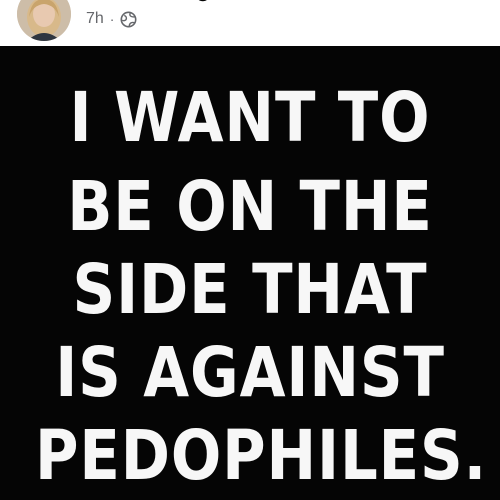  I want to click on meme-text-line-5: PEDOPHILES., so click(261, 456).